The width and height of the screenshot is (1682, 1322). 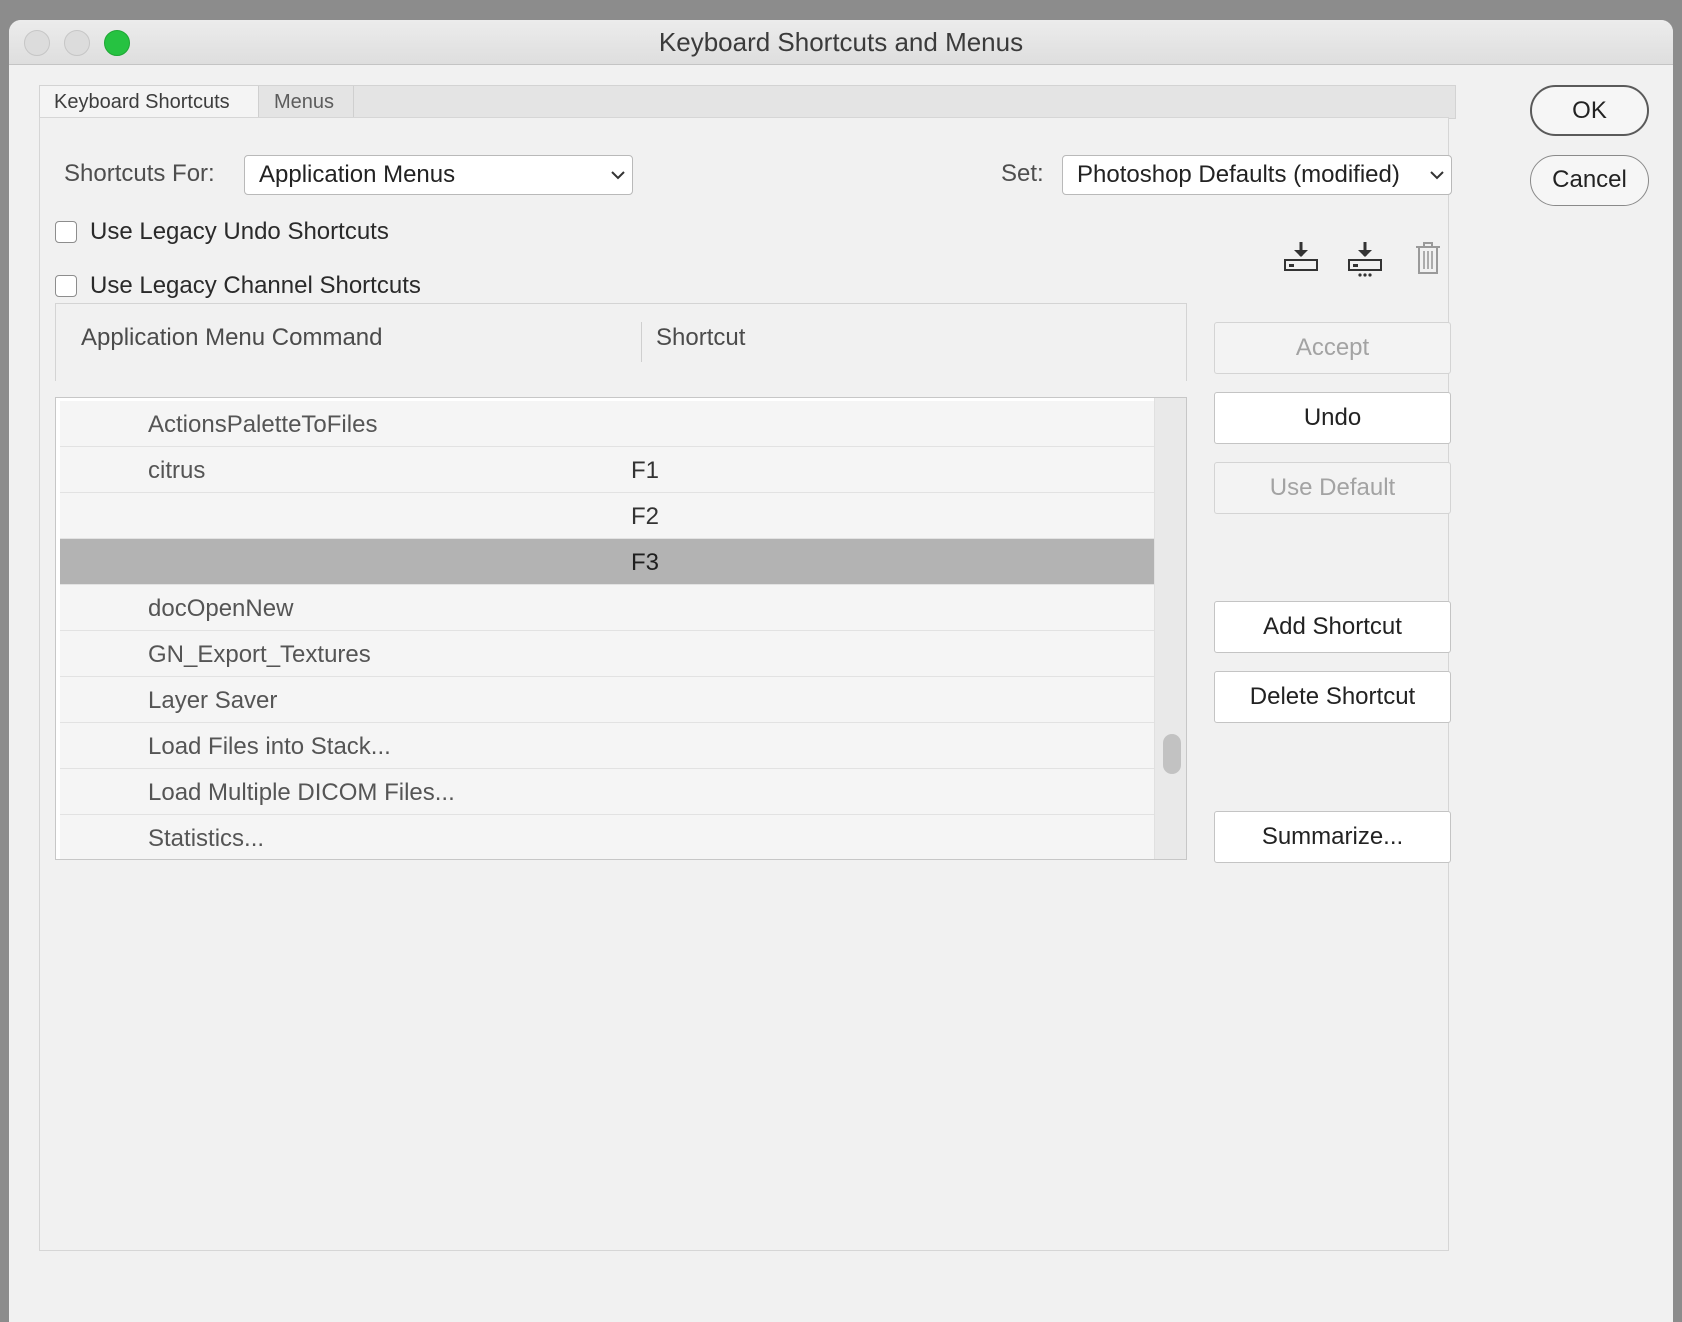 I want to click on set-select: Photoshop Defaults (modified), so click(x=1257, y=175).